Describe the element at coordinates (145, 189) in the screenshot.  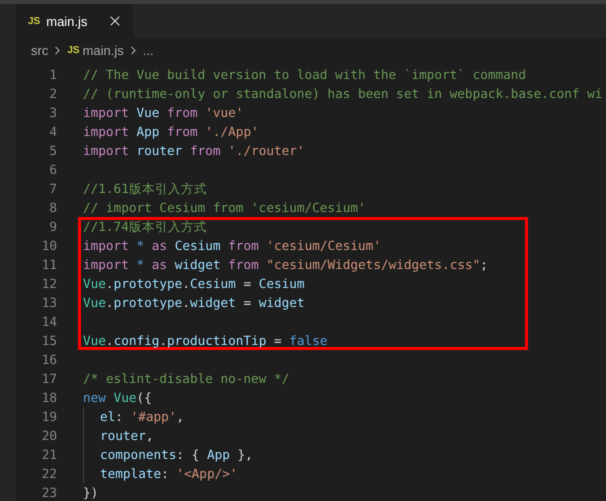
I see `code-line: //1.61版本引入方式` at that location.